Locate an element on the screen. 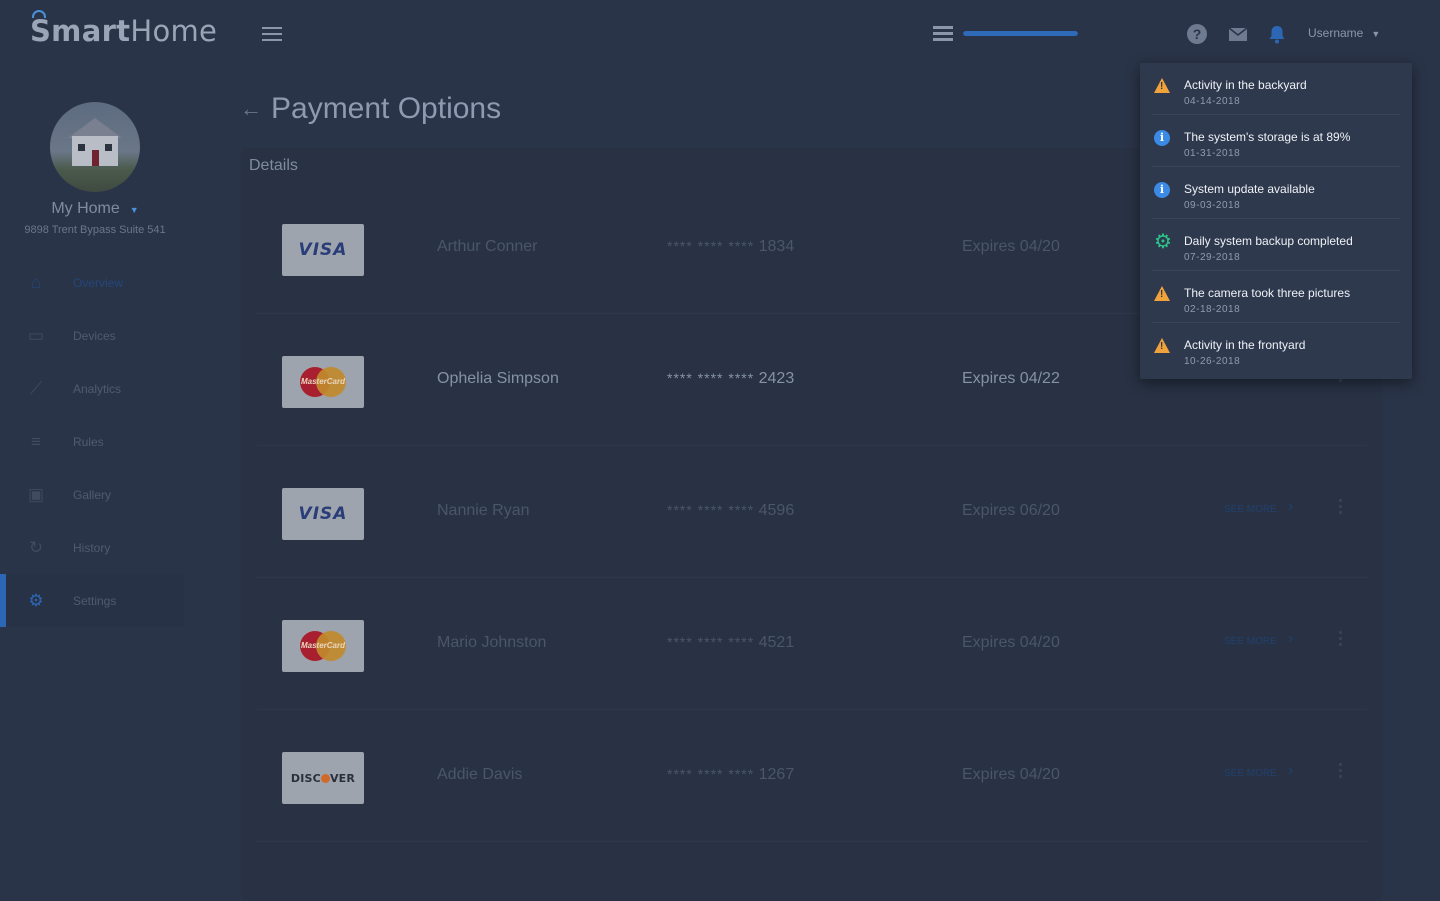 This screenshot has width=1440, height=901. card-last4: 1834 is located at coordinates (776, 246).